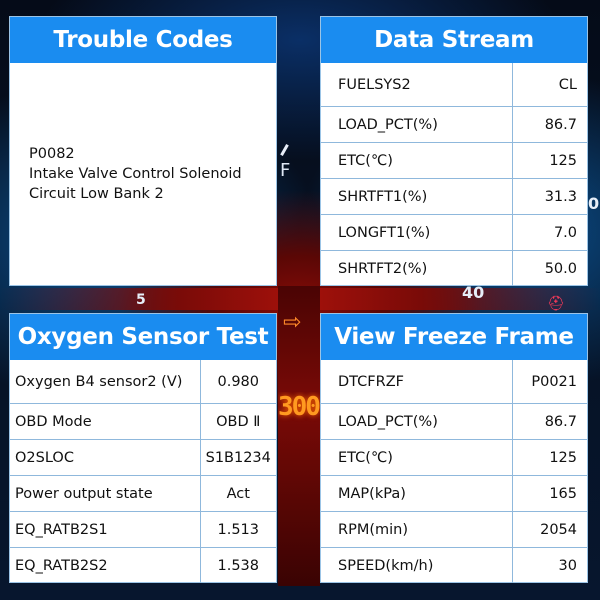 This screenshot has height=600, width=600. Describe the element at coordinates (454, 337) in the screenshot. I see `view-freeze-frame-title: View Freeze Frame` at that location.